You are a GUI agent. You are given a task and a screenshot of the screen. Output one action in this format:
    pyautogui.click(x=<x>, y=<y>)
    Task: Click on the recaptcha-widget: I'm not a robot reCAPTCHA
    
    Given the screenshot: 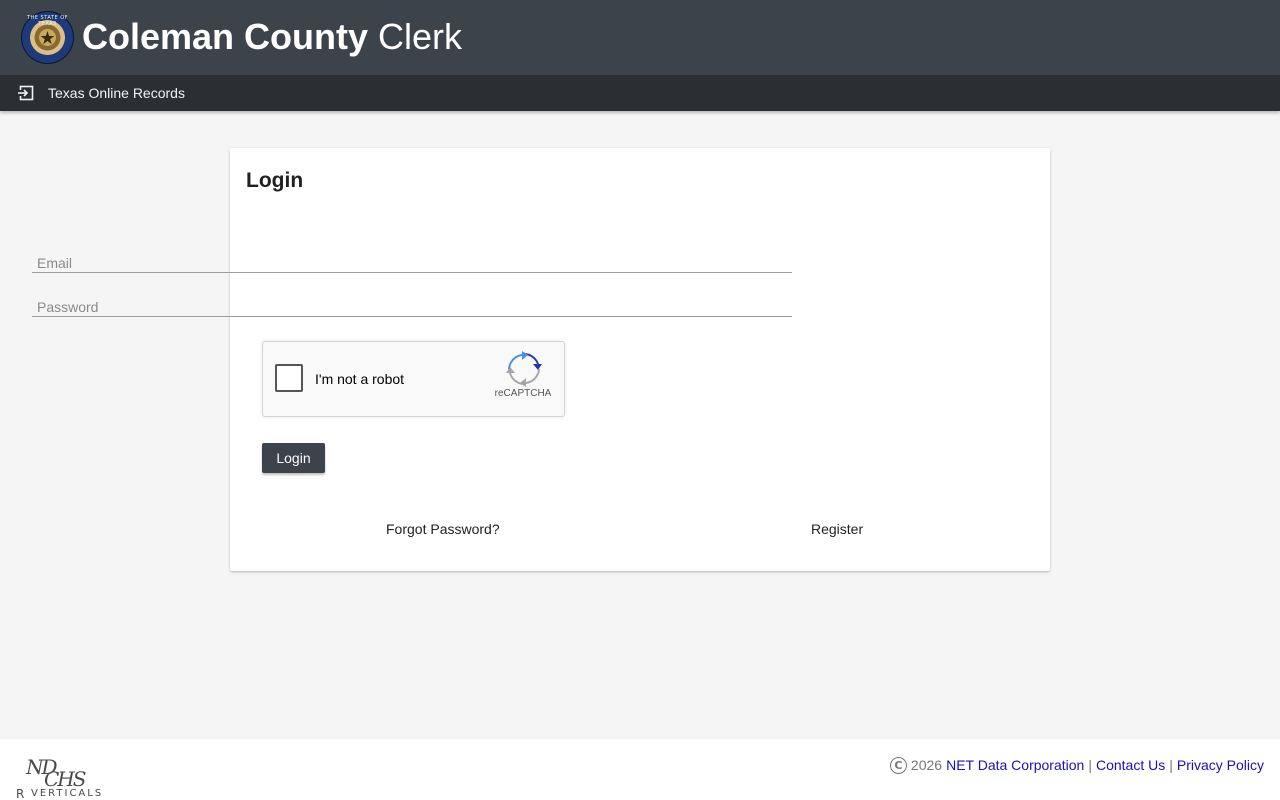 What is the action you would take?
    pyautogui.click(x=413, y=379)
    